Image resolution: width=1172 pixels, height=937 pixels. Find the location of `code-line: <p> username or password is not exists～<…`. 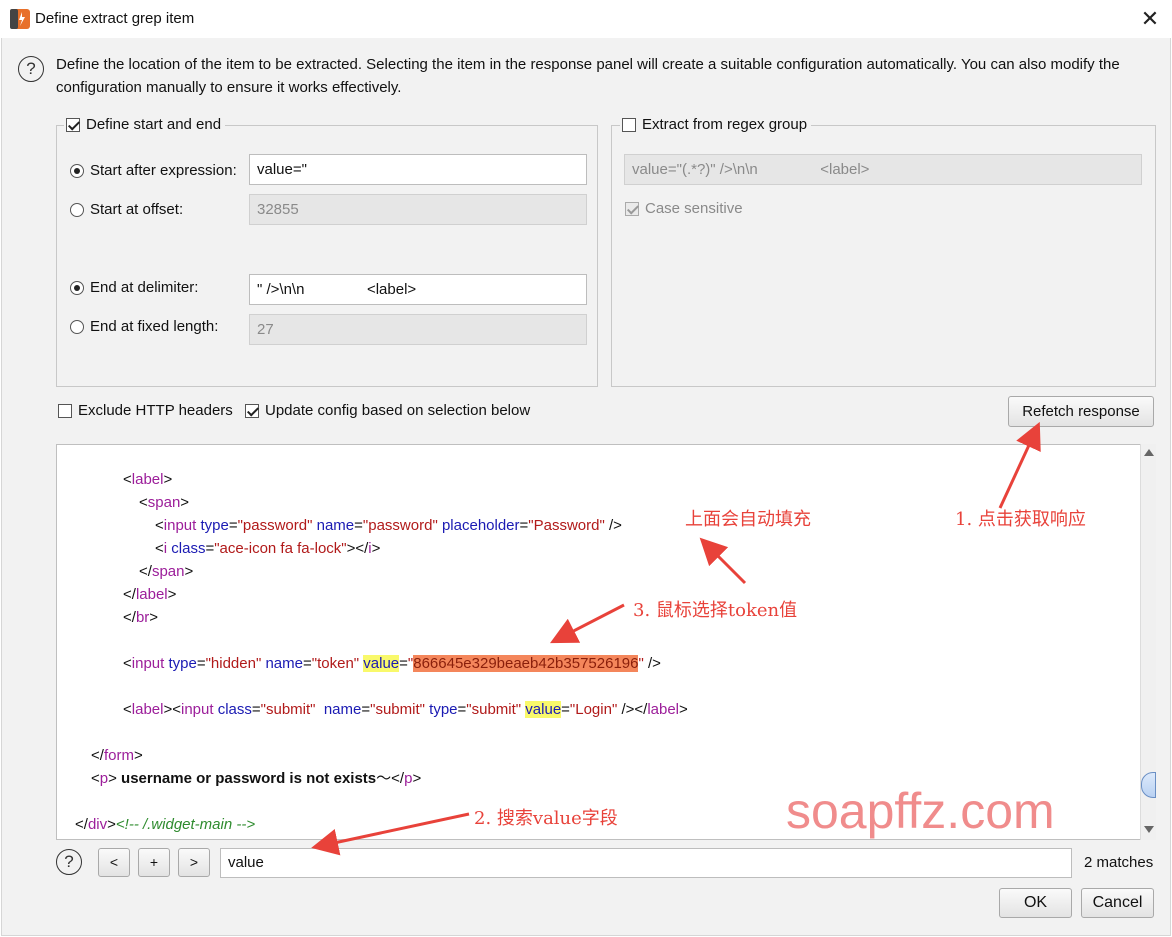

code-line: <p> username or password is not exists～<… is located at coordinates (256, 778).